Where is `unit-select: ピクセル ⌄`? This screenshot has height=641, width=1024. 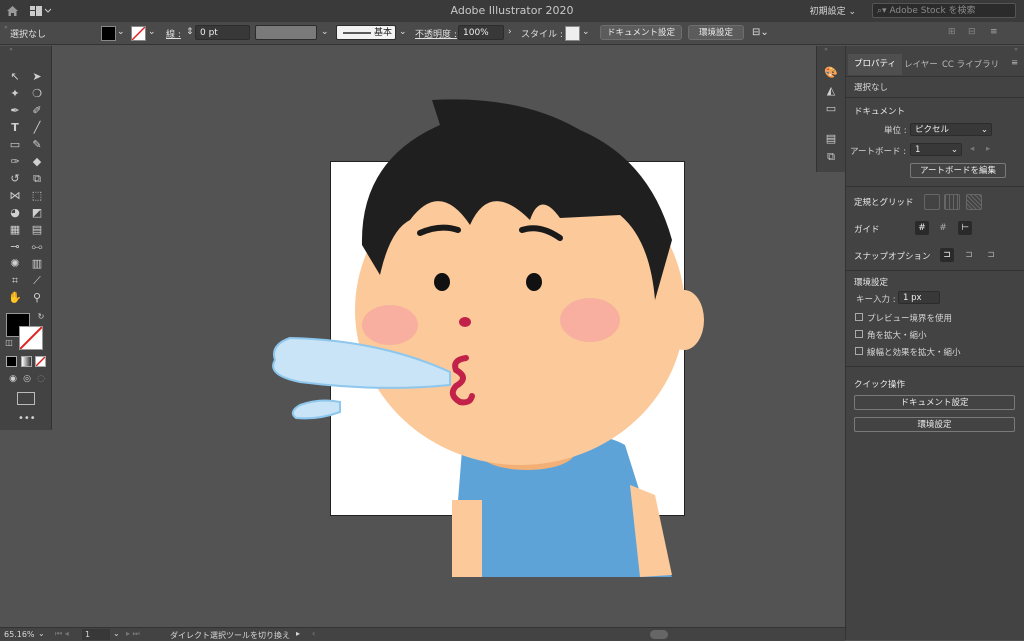
unit-select: ピクセル ⌄ is located at coordinates (951, 129).